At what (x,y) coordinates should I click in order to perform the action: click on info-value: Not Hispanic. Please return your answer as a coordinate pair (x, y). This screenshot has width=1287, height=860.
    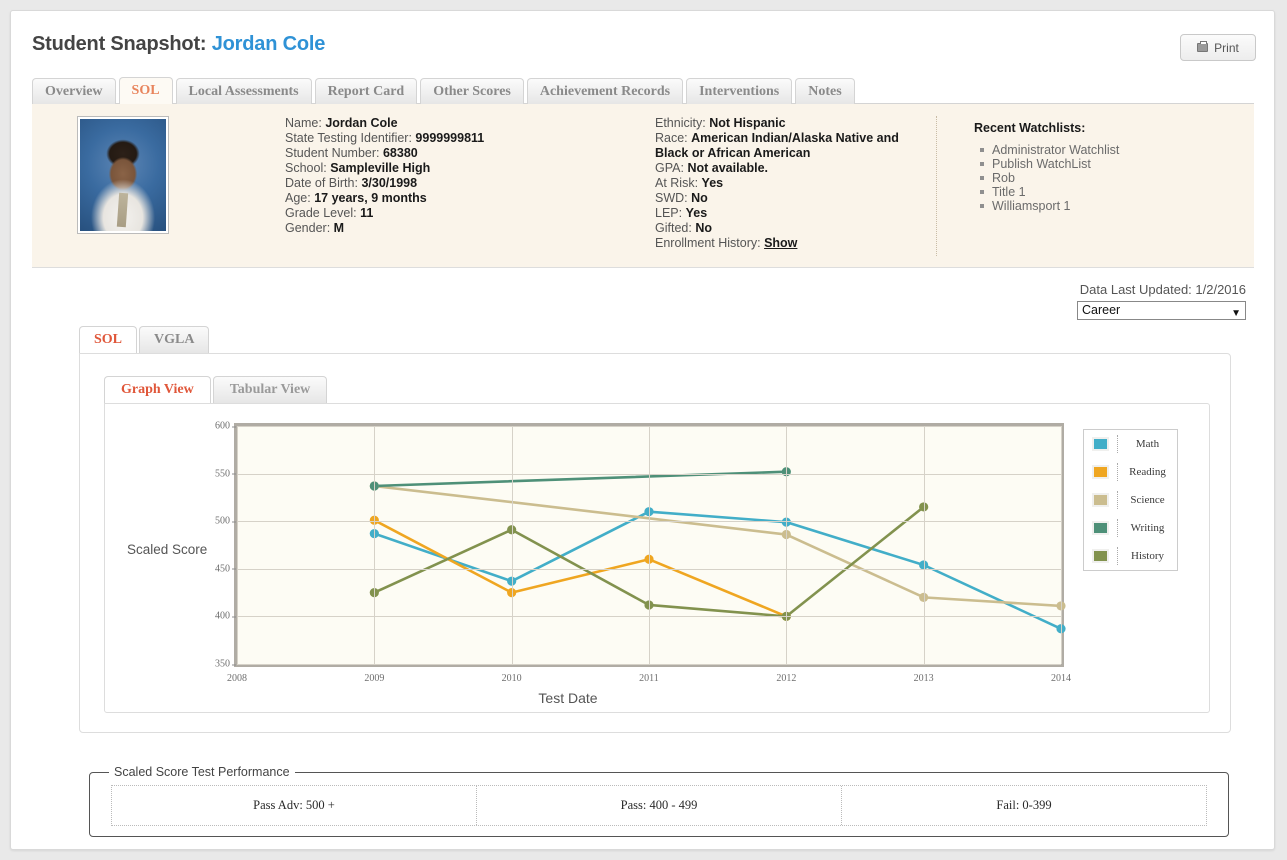
    Looking at the image, I should click on (747, 123).